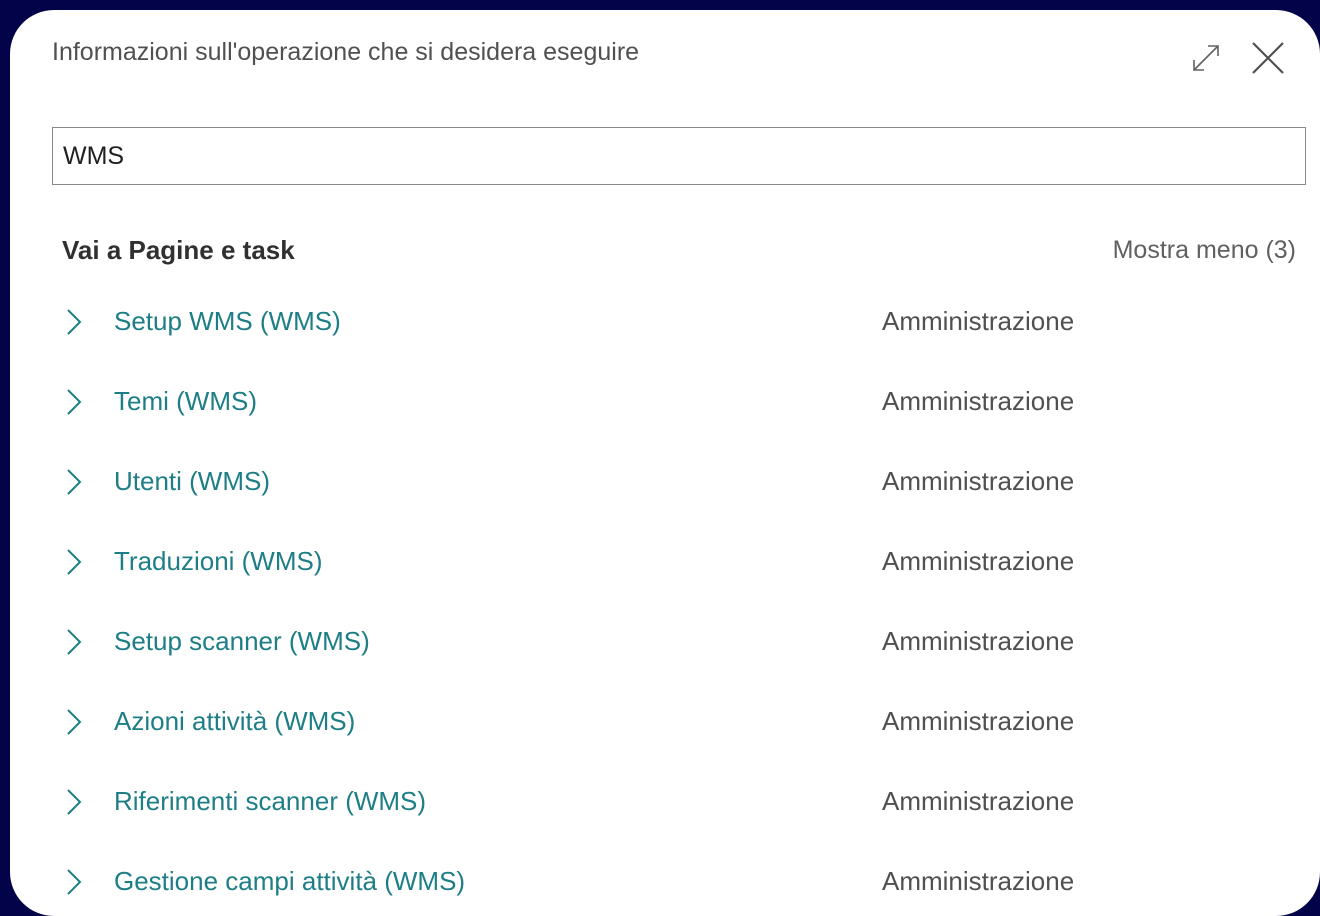 This screenshot has height=916, width=1320. I want to click on result-row: Setup scanner (WMS) Amministrazione, so click(665, 642).